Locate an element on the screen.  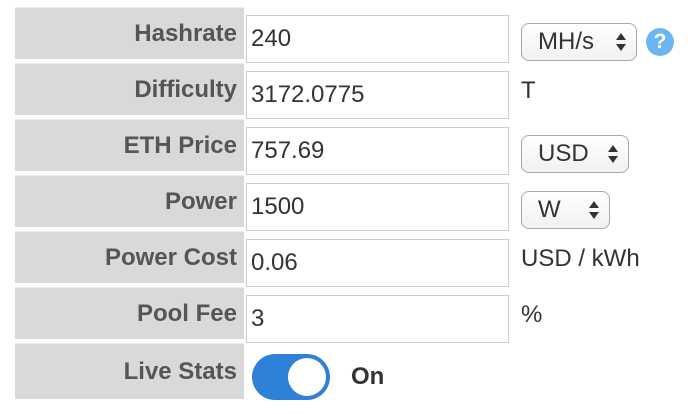
row-difficulty: Difficulty T is located at coordinates (347, 91).